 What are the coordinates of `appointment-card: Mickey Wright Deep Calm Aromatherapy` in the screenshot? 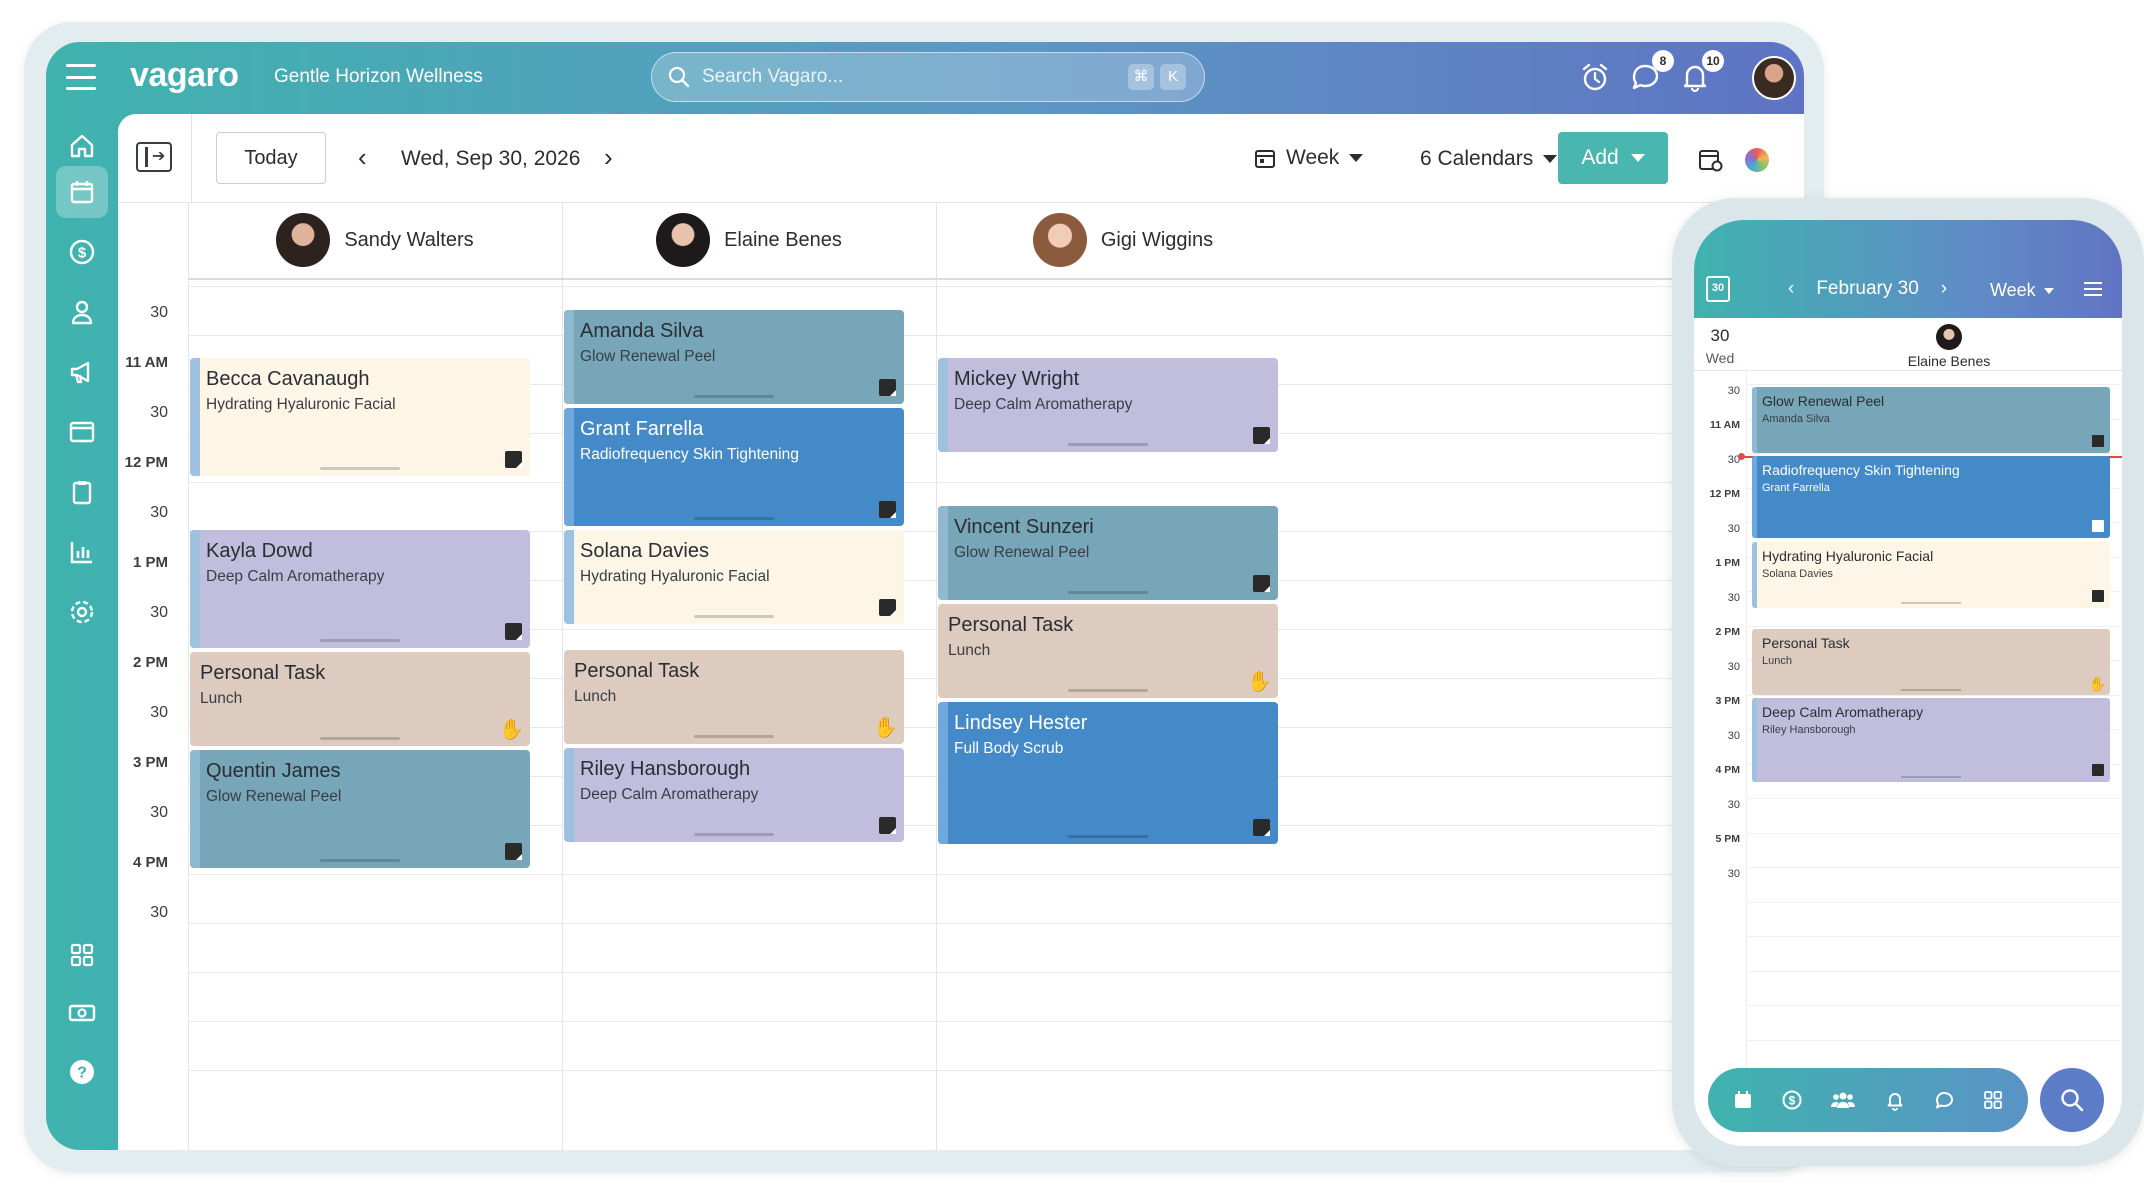 It's located at (1108, 405).